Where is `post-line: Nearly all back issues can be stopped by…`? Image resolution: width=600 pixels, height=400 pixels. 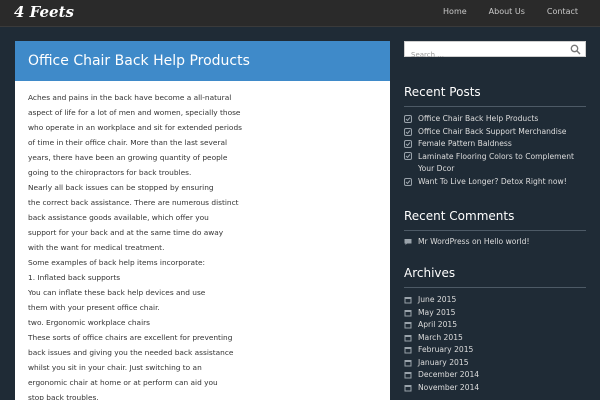
post-line: Nearly all back issues can be stopped by… is located at coordinates (121, 187).